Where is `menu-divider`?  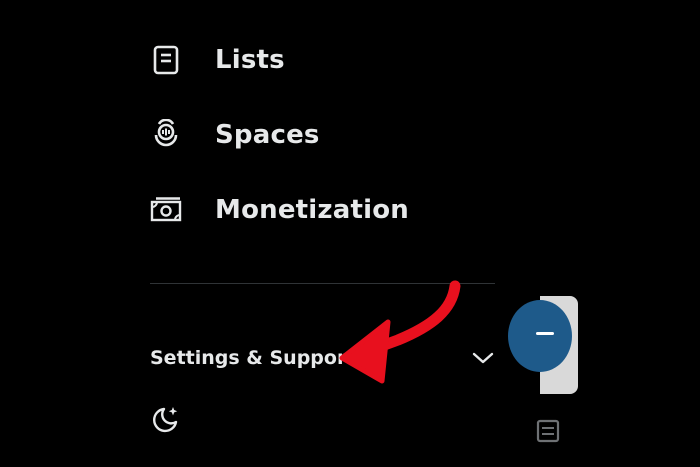 menu-divider is located at coordinates (322, 283).